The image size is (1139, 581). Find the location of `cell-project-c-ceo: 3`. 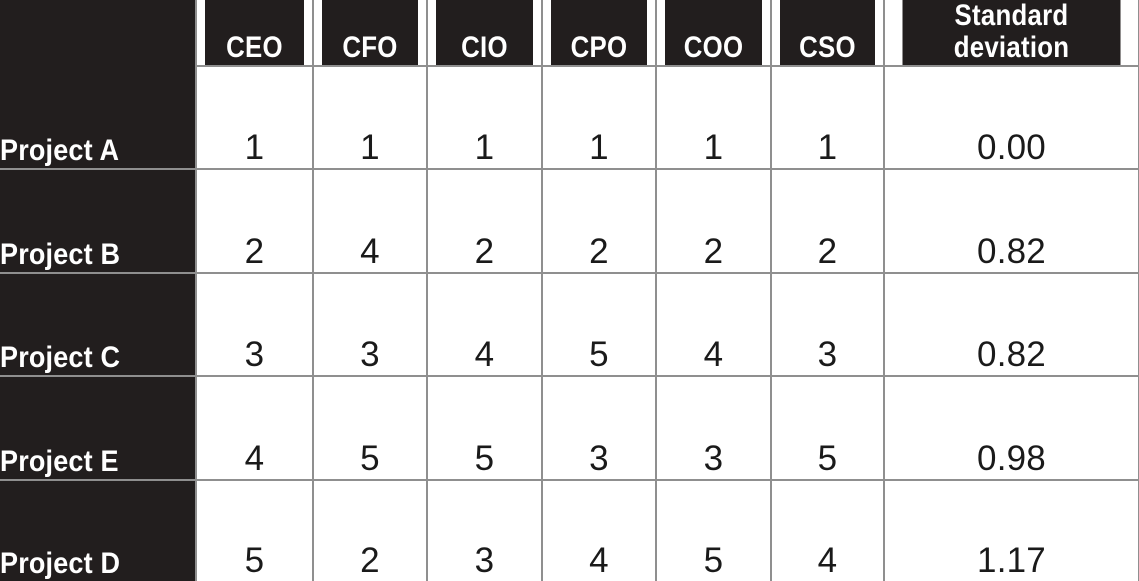

cell-project-c-ceo: 3 is located at coordinates (254, 325).